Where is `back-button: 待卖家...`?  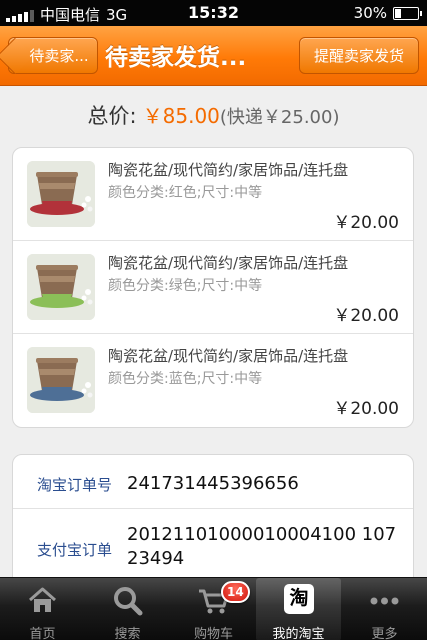 back-button: 待卖家... is located at coordinates (53, 55).